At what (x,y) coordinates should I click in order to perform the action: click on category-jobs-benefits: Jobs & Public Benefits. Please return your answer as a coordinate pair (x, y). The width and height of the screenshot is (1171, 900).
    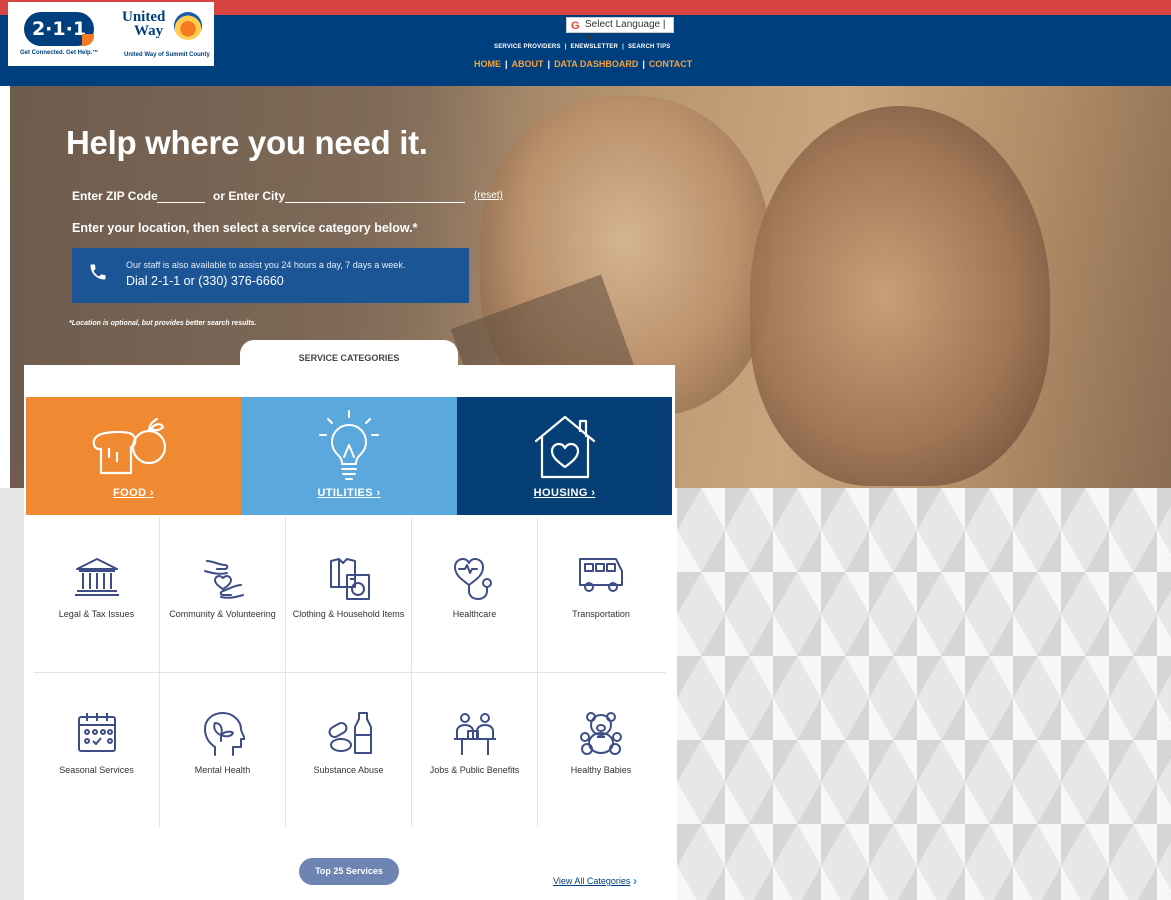
    Looking at the image, I should click on (475, 750).